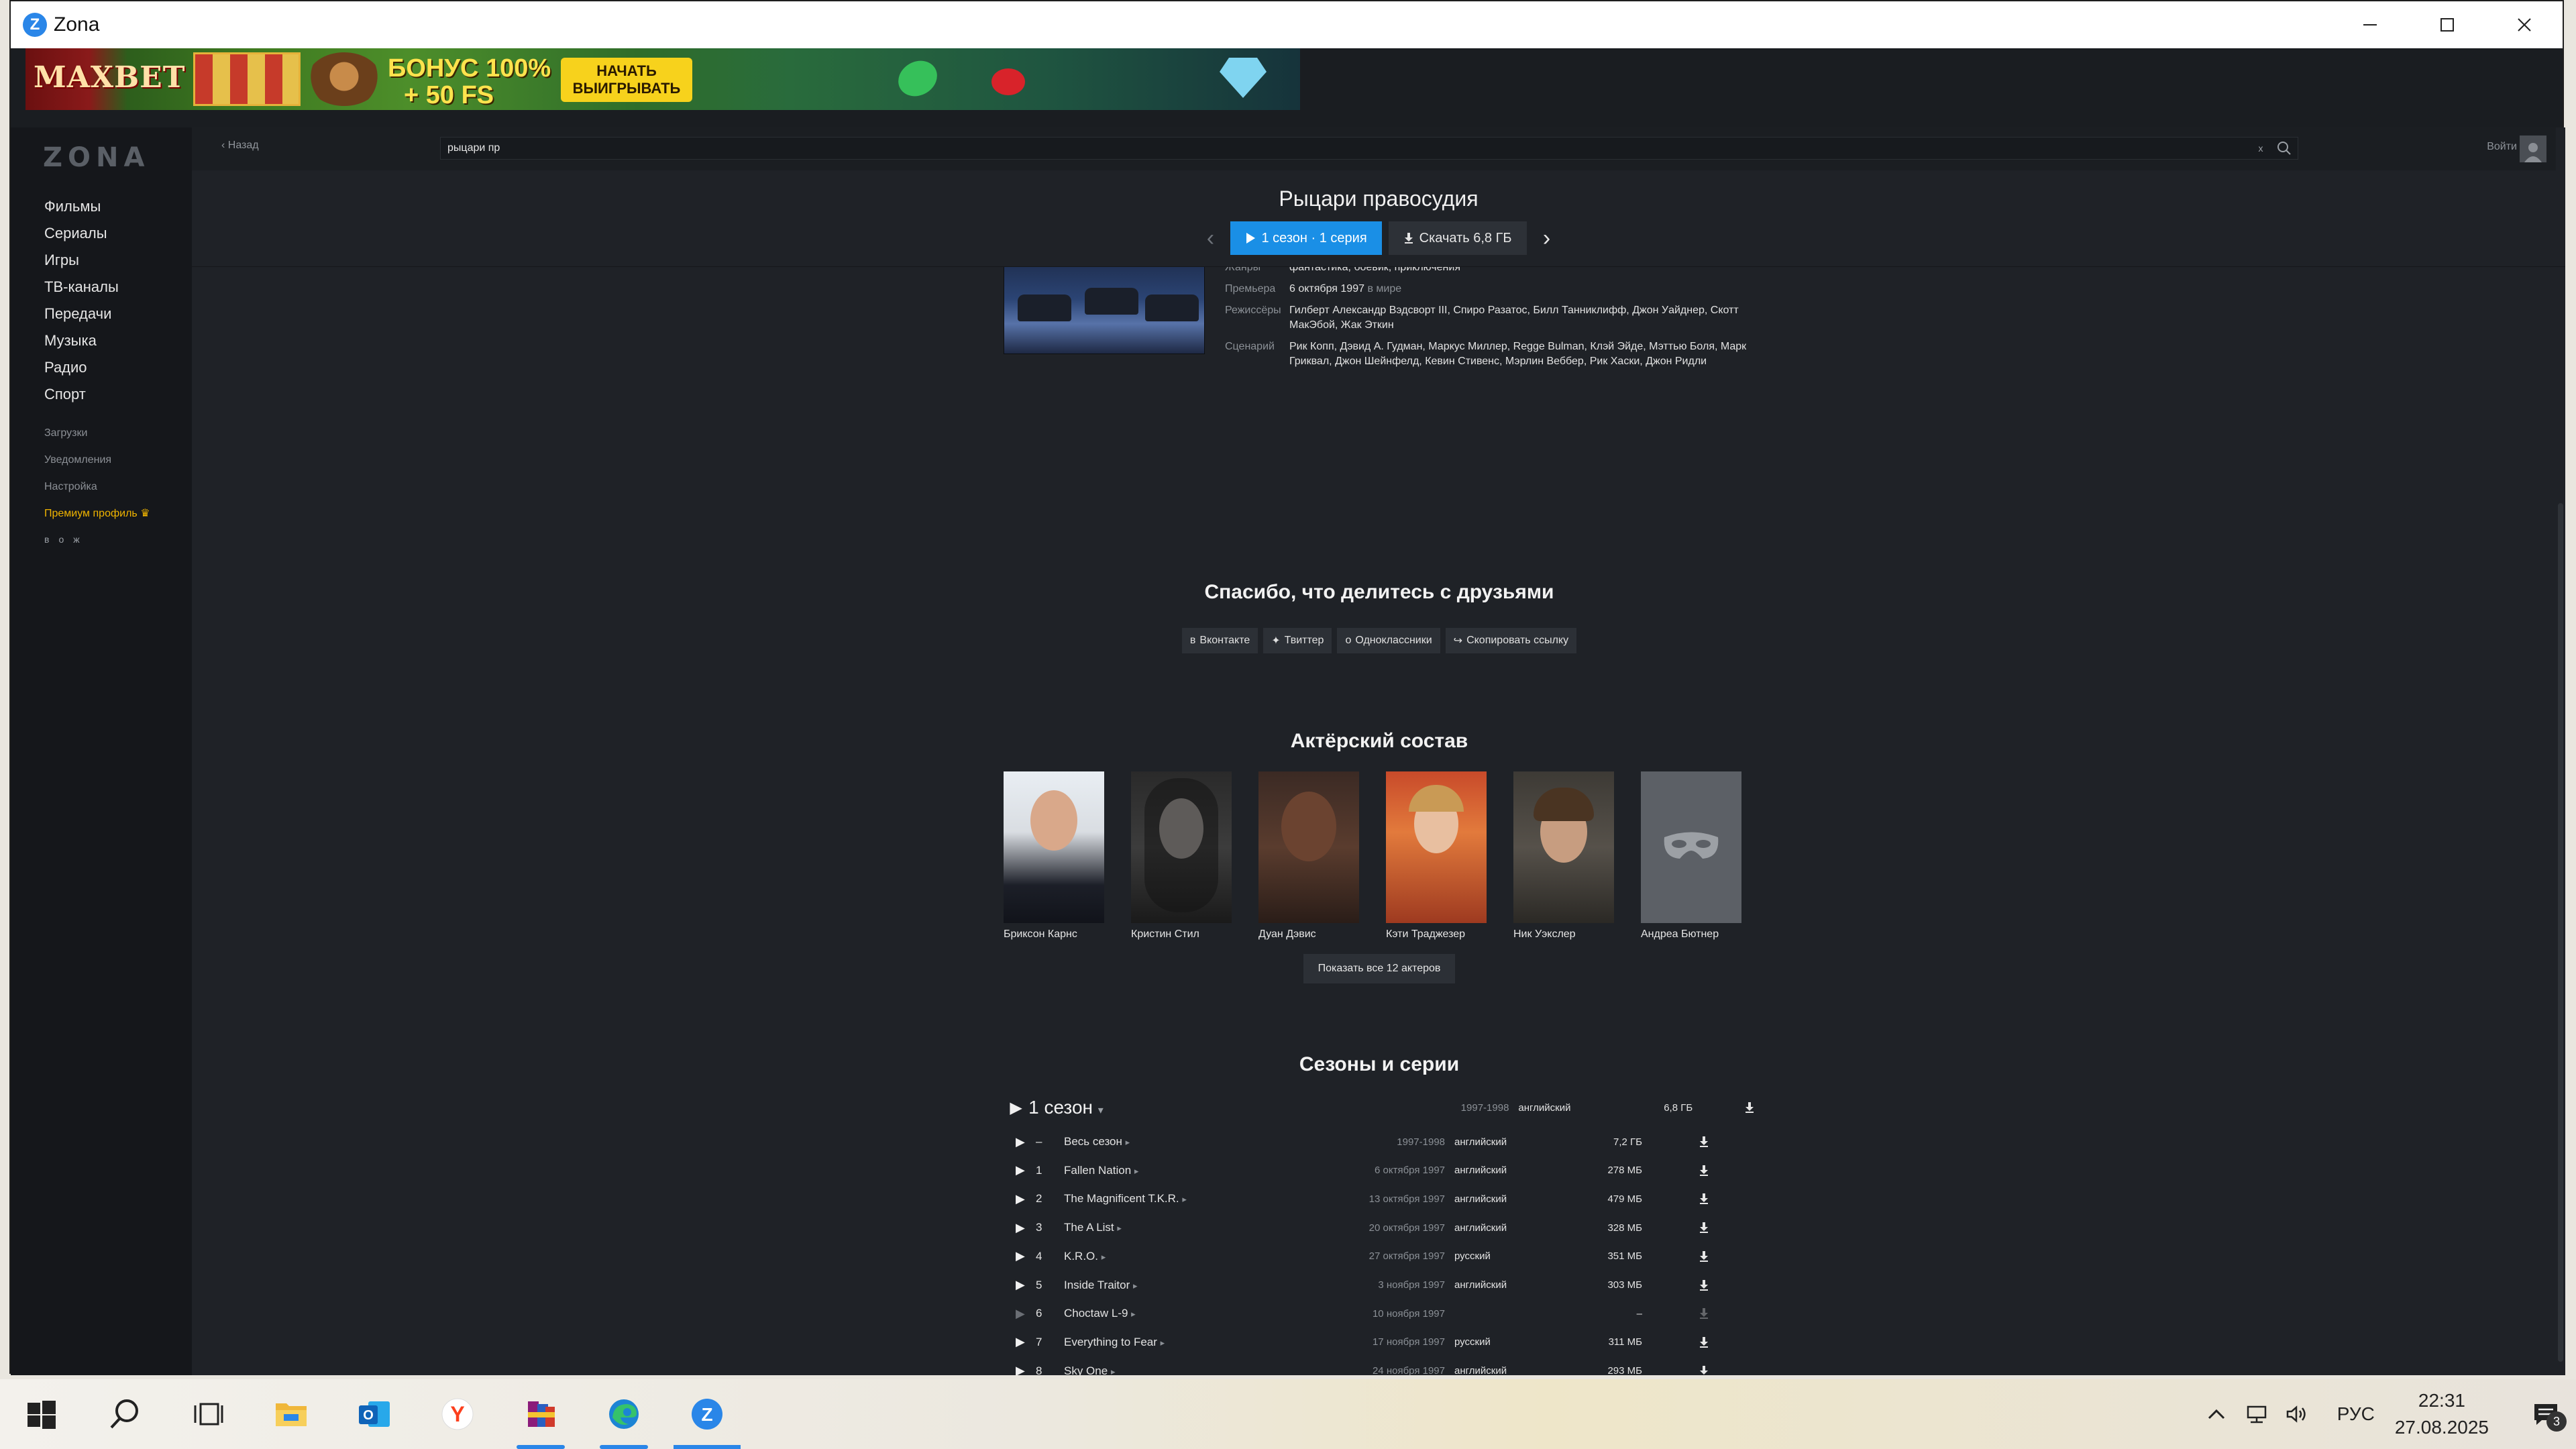 This screenshot has height=1449, width=2576. What do you see at coordinates (2369, 24) in the screenshot?
I see `minimize-button` at bounding box center [2369, 24].